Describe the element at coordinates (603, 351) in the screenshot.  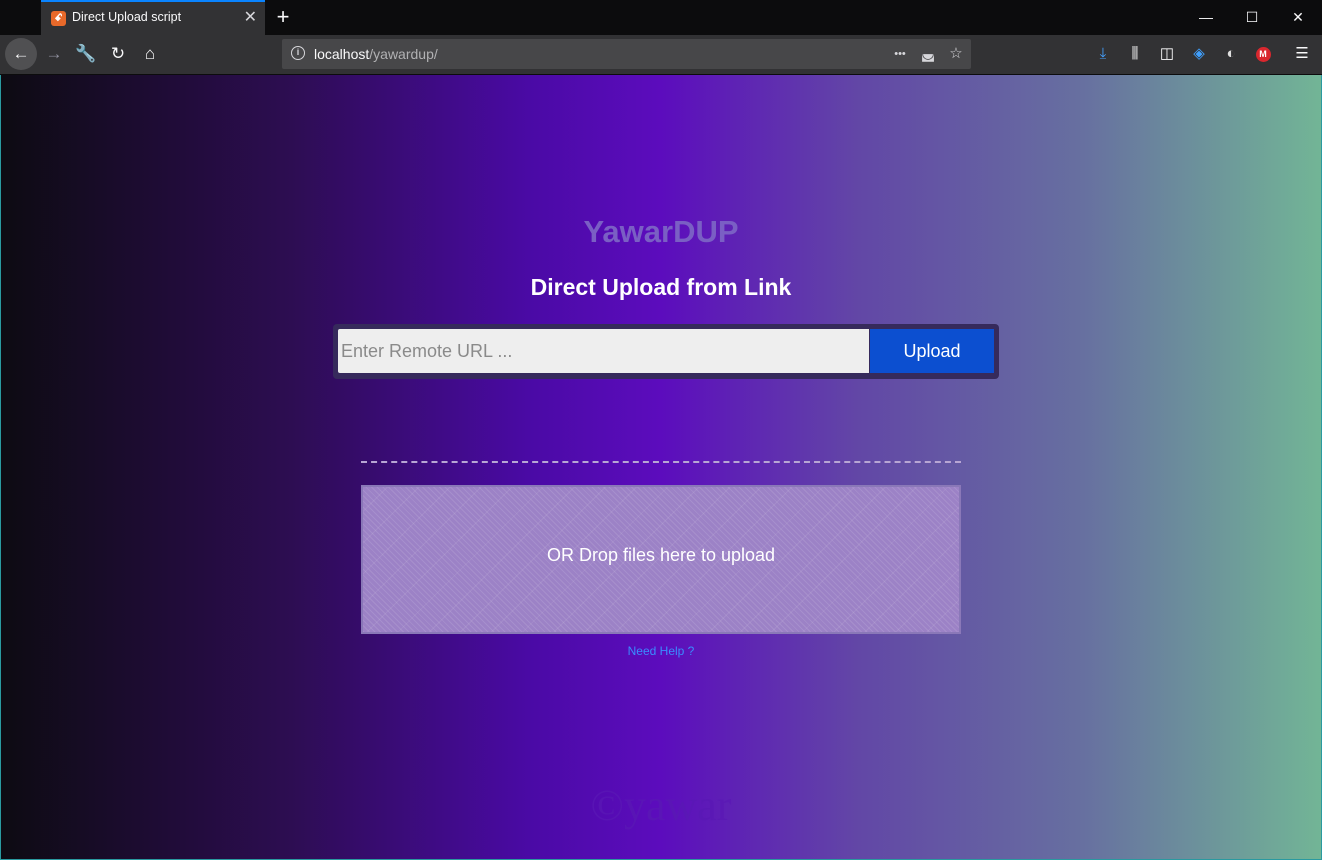
I see `remote-url-input` at that location.